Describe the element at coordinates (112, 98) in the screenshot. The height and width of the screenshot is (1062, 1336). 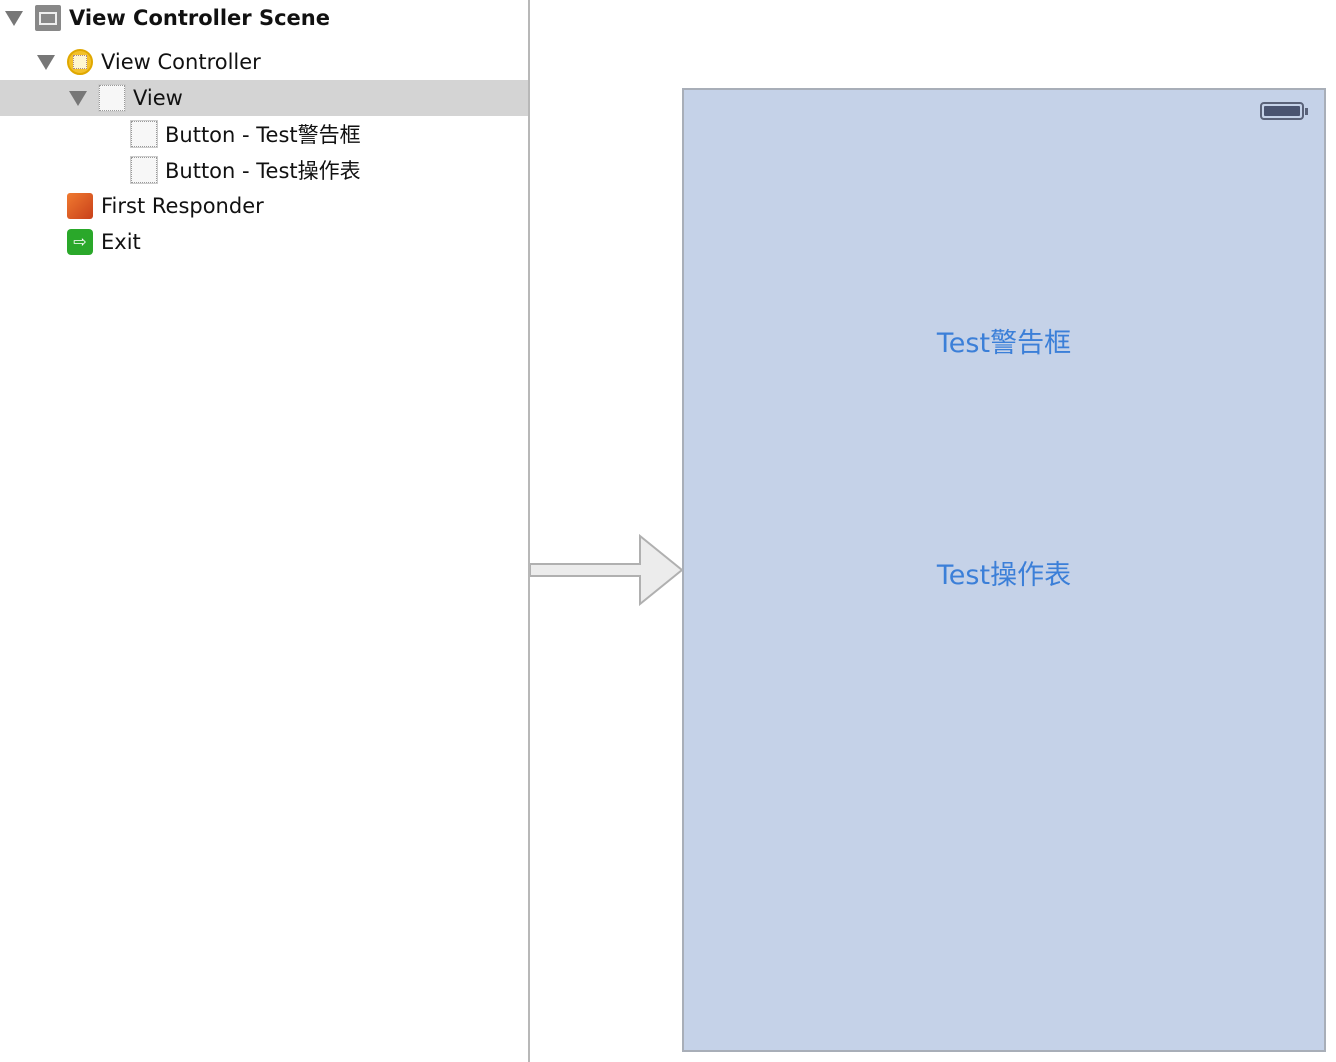
I see `view-icon` at that location.